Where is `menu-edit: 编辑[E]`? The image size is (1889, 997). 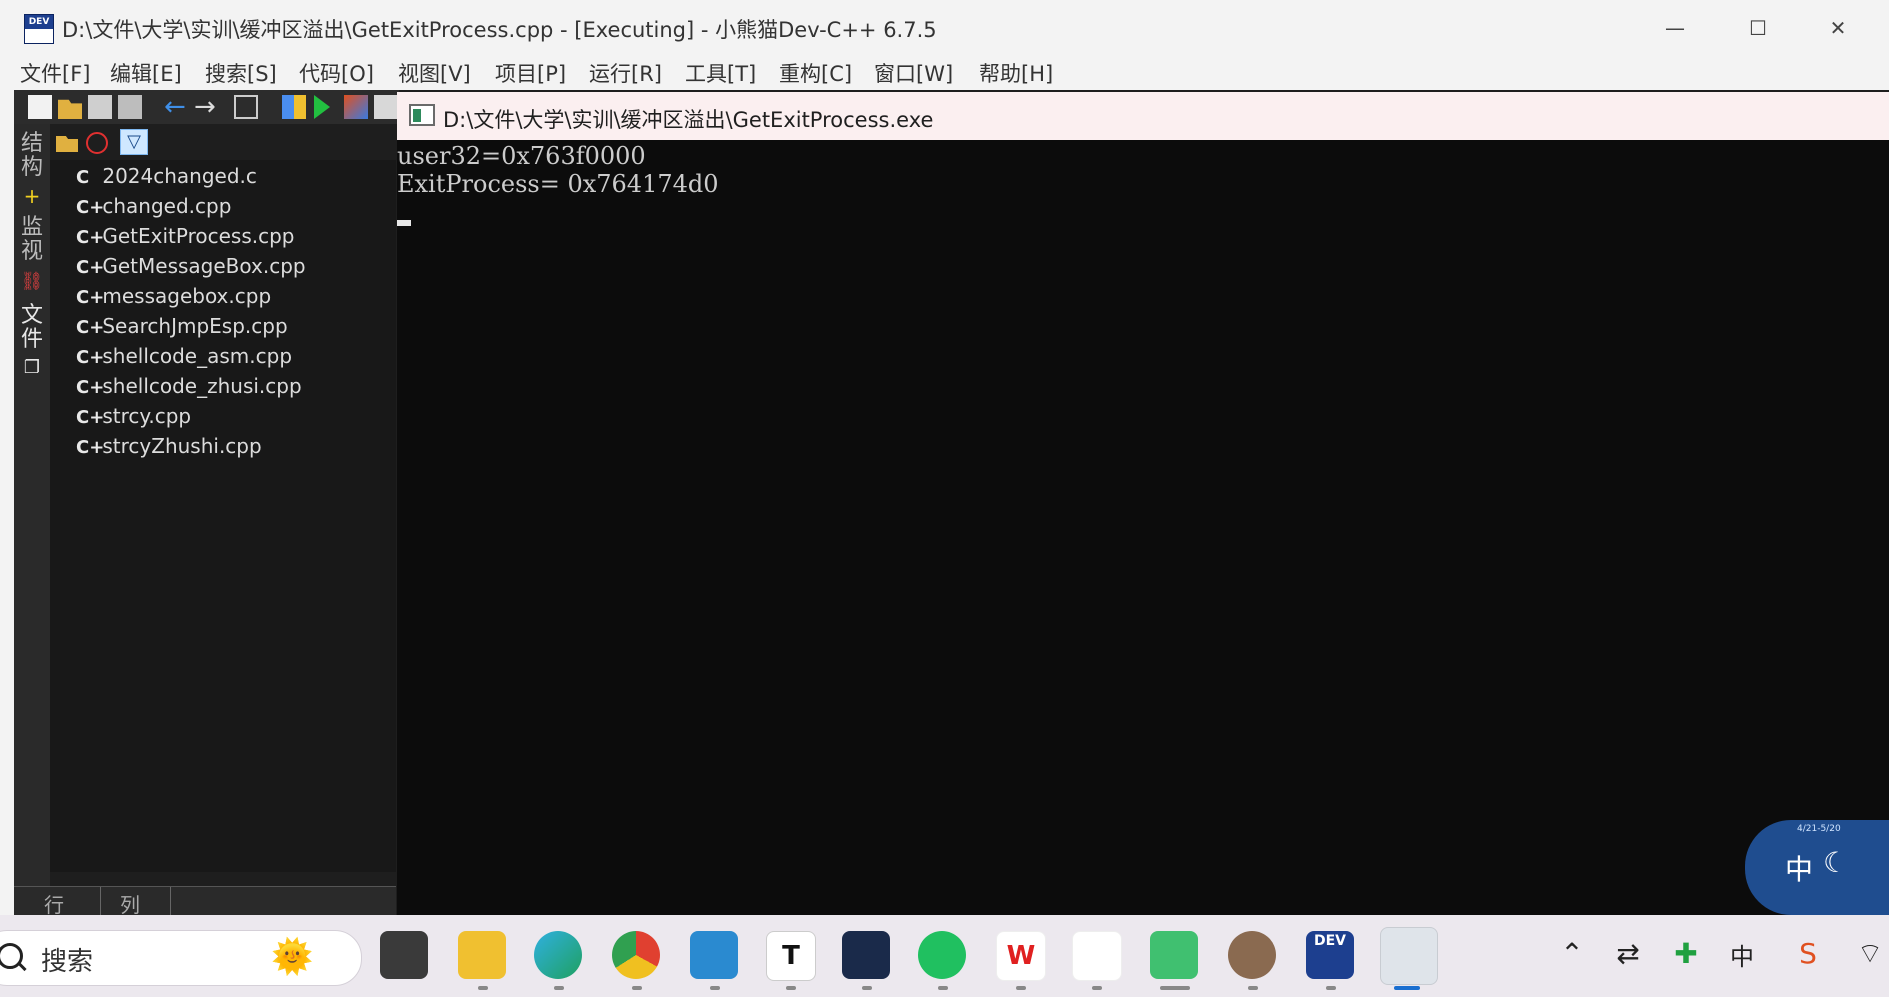
menu-edit: 编辑[E] is located at coordinates (146, 73).